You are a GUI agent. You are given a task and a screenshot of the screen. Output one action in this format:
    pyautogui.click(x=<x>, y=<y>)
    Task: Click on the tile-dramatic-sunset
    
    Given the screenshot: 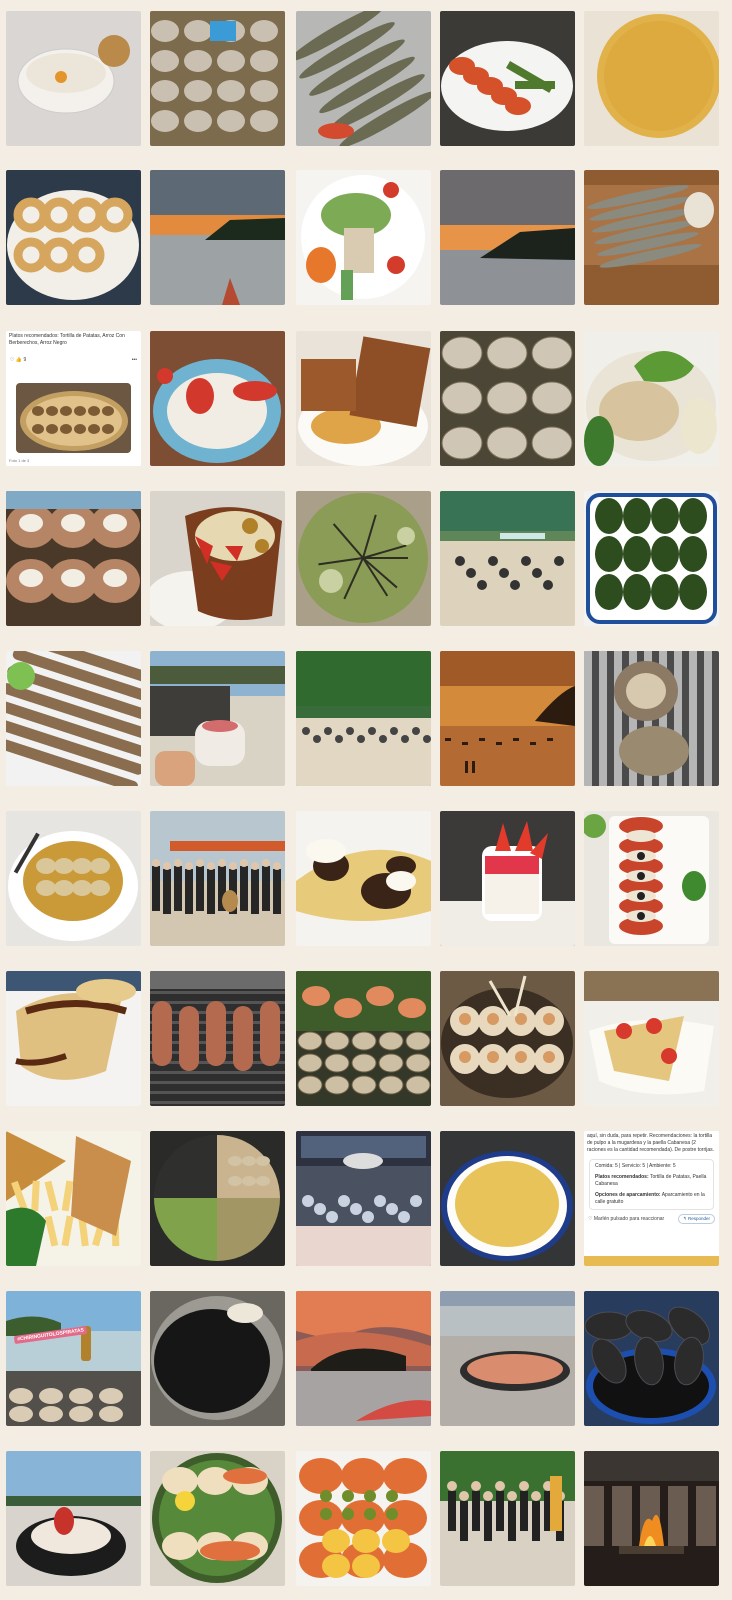 What is the action you would take?
    pyautogui.click(x=363, y=1358)
    